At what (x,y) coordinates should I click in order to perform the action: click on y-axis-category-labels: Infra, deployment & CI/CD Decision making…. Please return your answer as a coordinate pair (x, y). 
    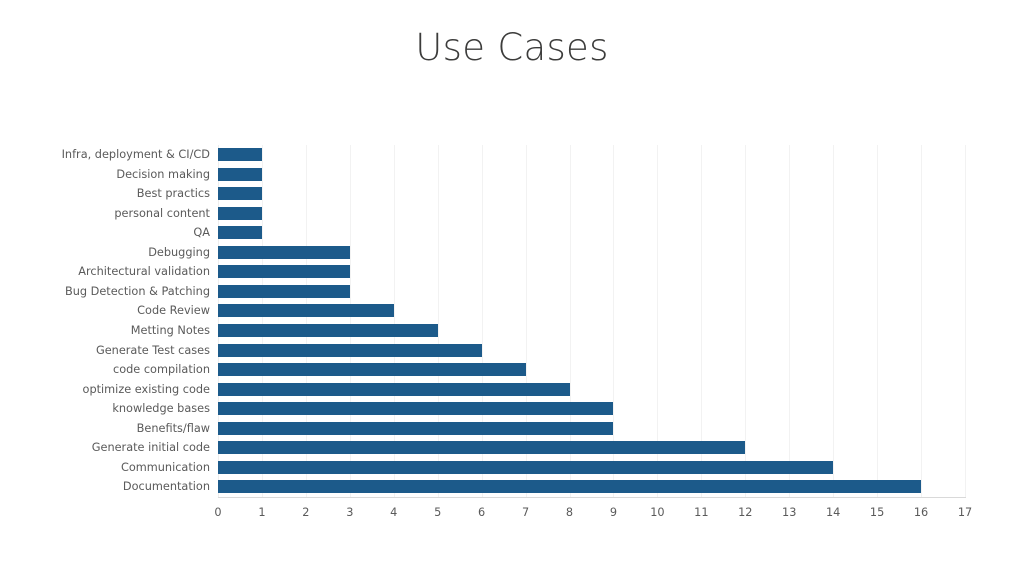
    Looking at the image, I should click on (105, 321).